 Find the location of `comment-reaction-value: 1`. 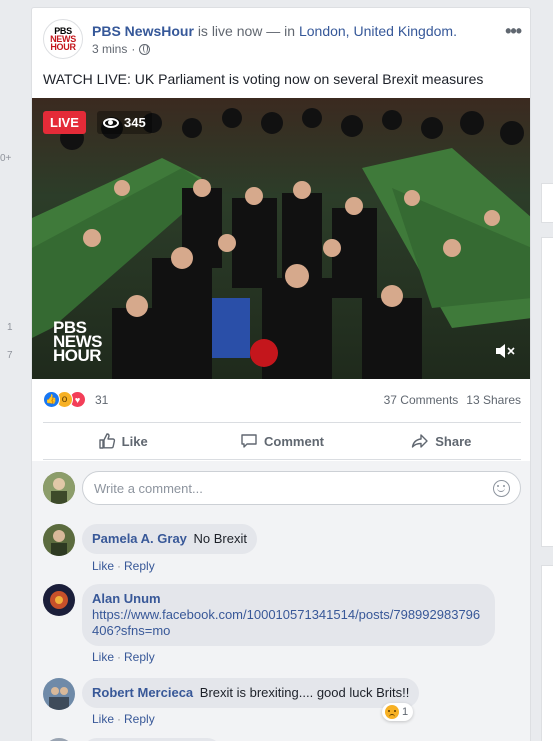

comment-reaction-value: 1 is located at coordinates (405, 712).